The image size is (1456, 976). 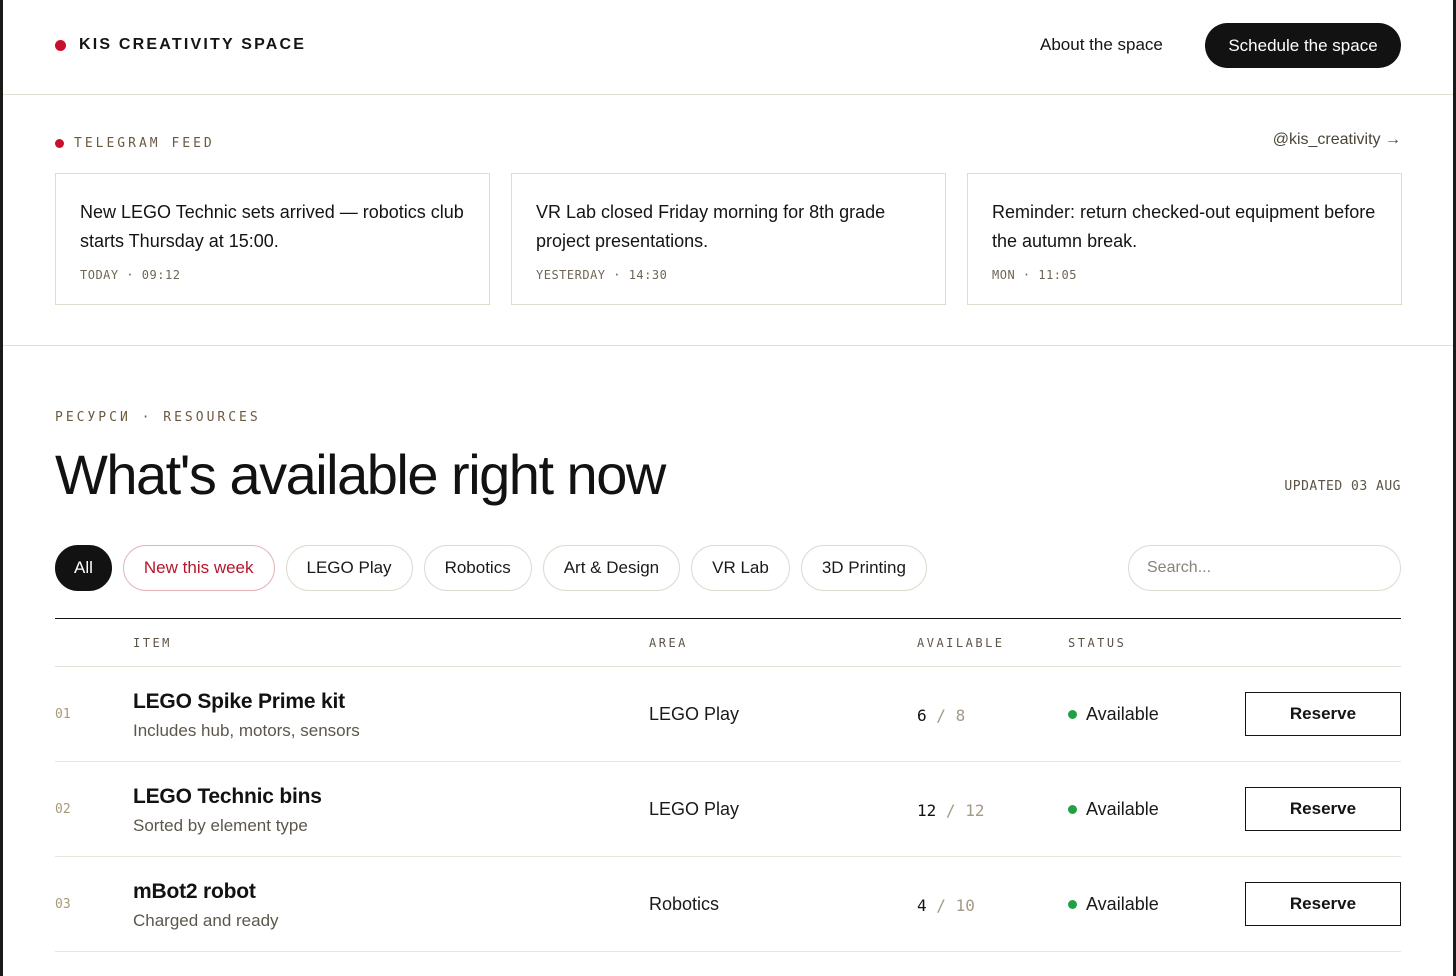 I want to click on section-eyebrow: РЕСУРСИ · RESOURCES, so click(x=158, y=417).